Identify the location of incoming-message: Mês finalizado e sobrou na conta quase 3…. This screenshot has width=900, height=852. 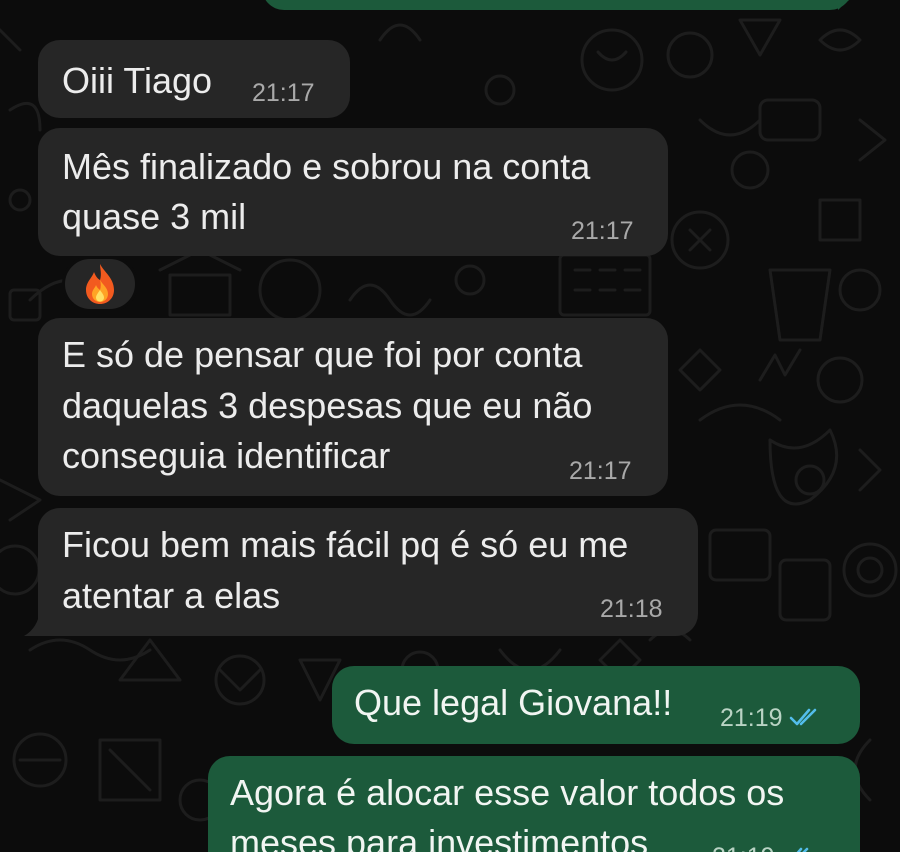
(353, 192).